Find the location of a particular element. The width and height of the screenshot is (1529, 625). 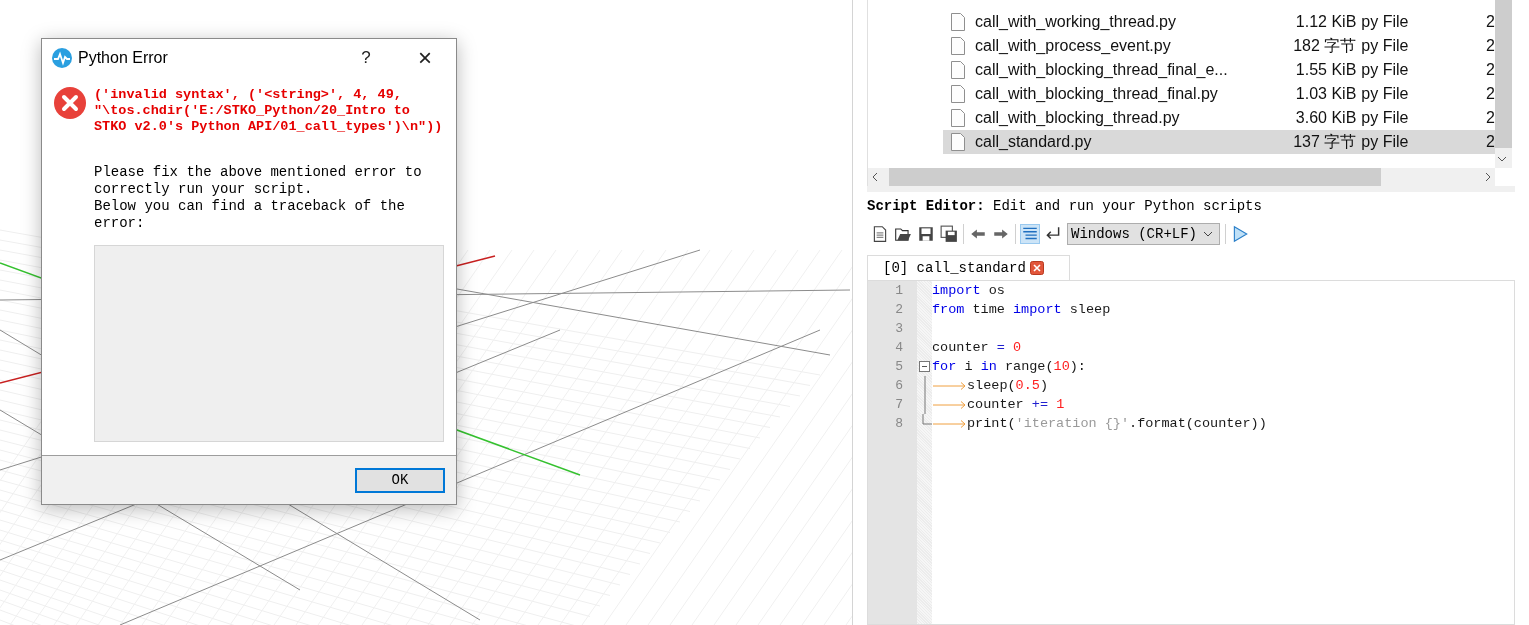

error-message: ('invalid syntax', ('<string>', 4, 49, "\tos.chdir('E:/STKO_Python/20_Intro to STKO v2.0's Python API/01_call_types')\n")) is located at coordinates (269, 111).